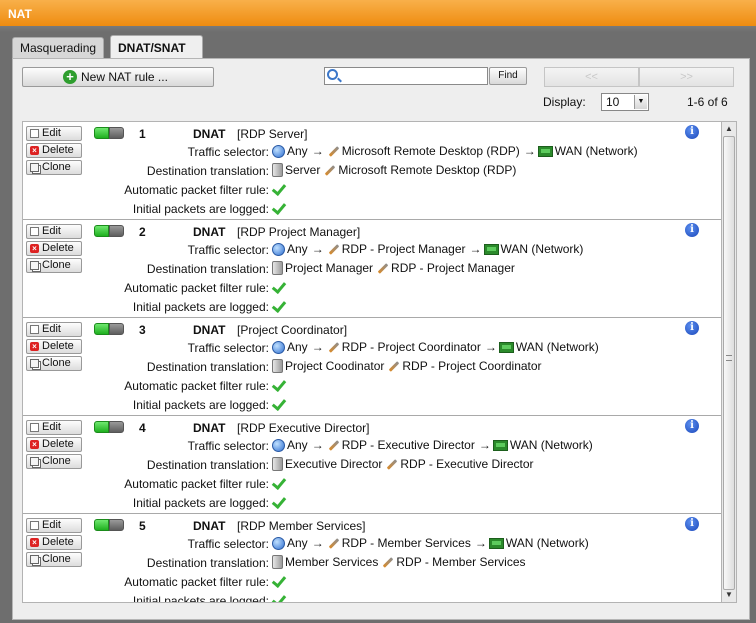  I want to click on display-select: 10 ▼, so click(625, 102).